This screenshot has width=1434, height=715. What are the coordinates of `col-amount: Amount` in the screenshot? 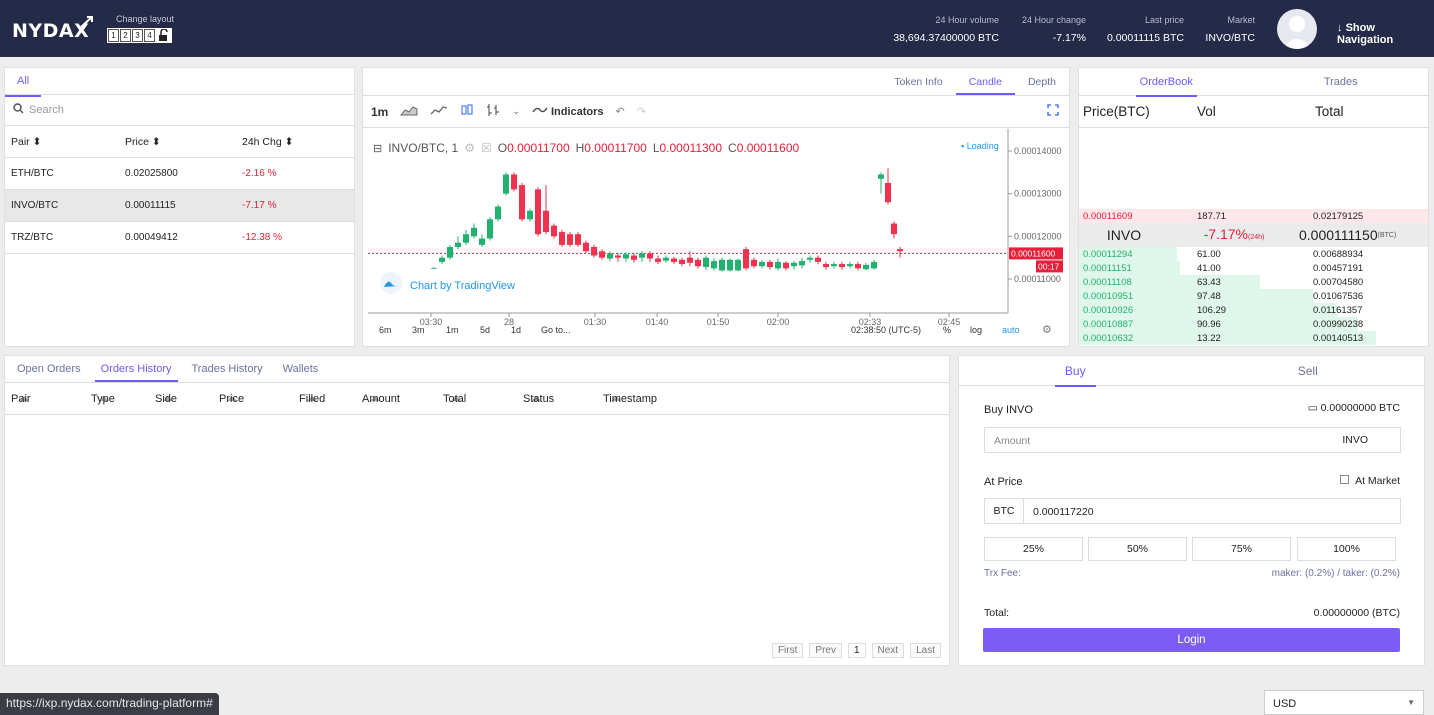 It's located at (381, 399).